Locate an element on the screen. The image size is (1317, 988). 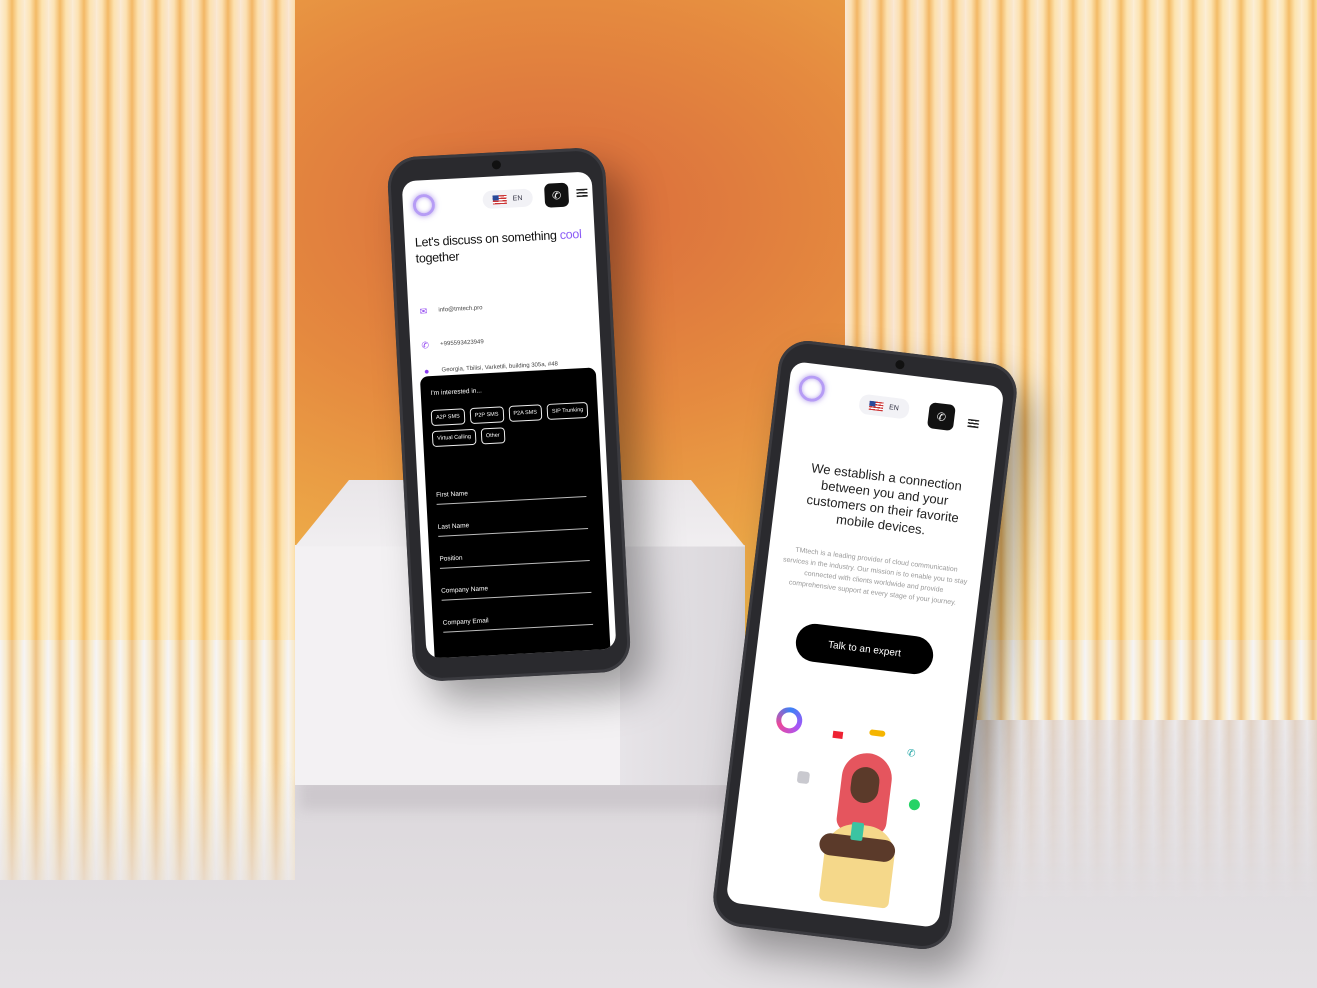
last-name-field: Last Name is located at coordinates (513, 526).